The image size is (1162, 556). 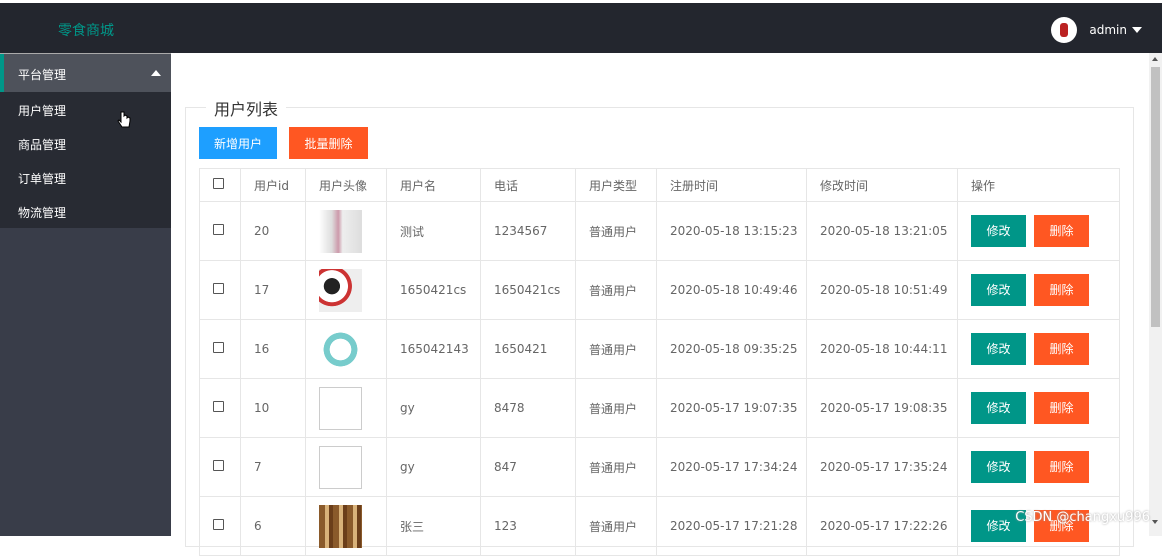 What do you see at coordinates (581, 26) in the screenshot?
I see `top-header: 零食商城 admin` at bounding box center [581, 26].